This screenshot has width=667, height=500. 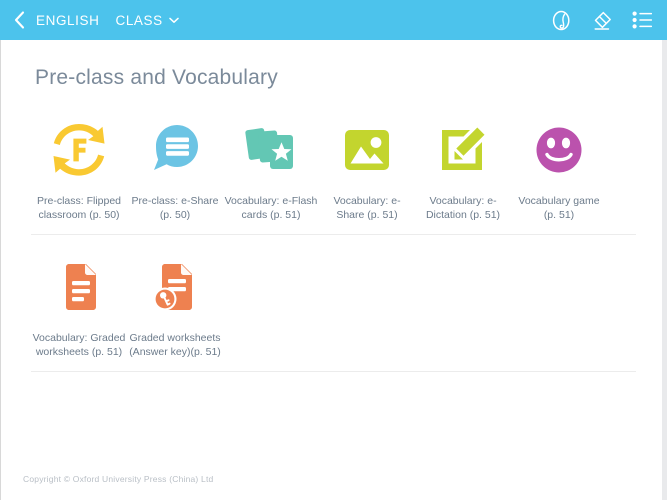 What do you see at coordinates (271, 150) in the screenshot?
I see `flash-cards-icon` at bounding box center [271, 150].